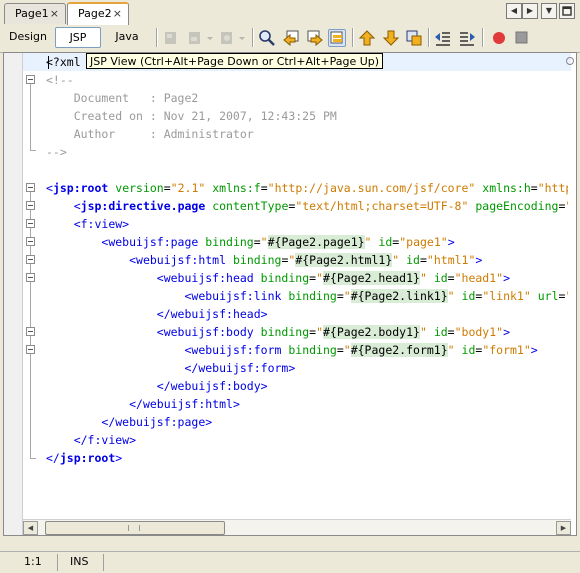 This screenshot has width=580, height=573. I want to click on scroll-tabs-right-icon: ▶, so click(530, 11).